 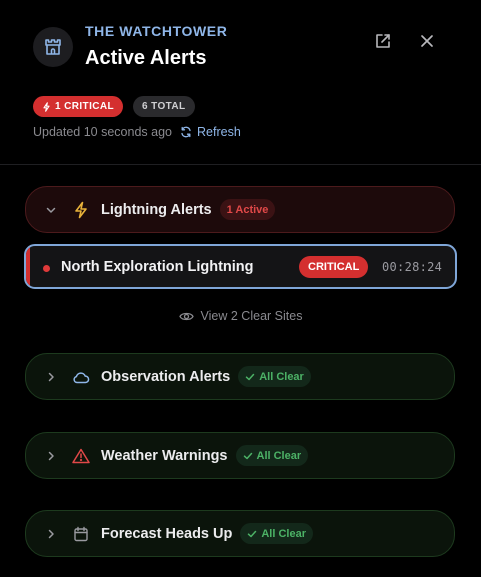 What do you see at coordinates (247, 209) in the screenshot?
I see `active-count-badge: 1 Active` at bounding box center [247, 209].